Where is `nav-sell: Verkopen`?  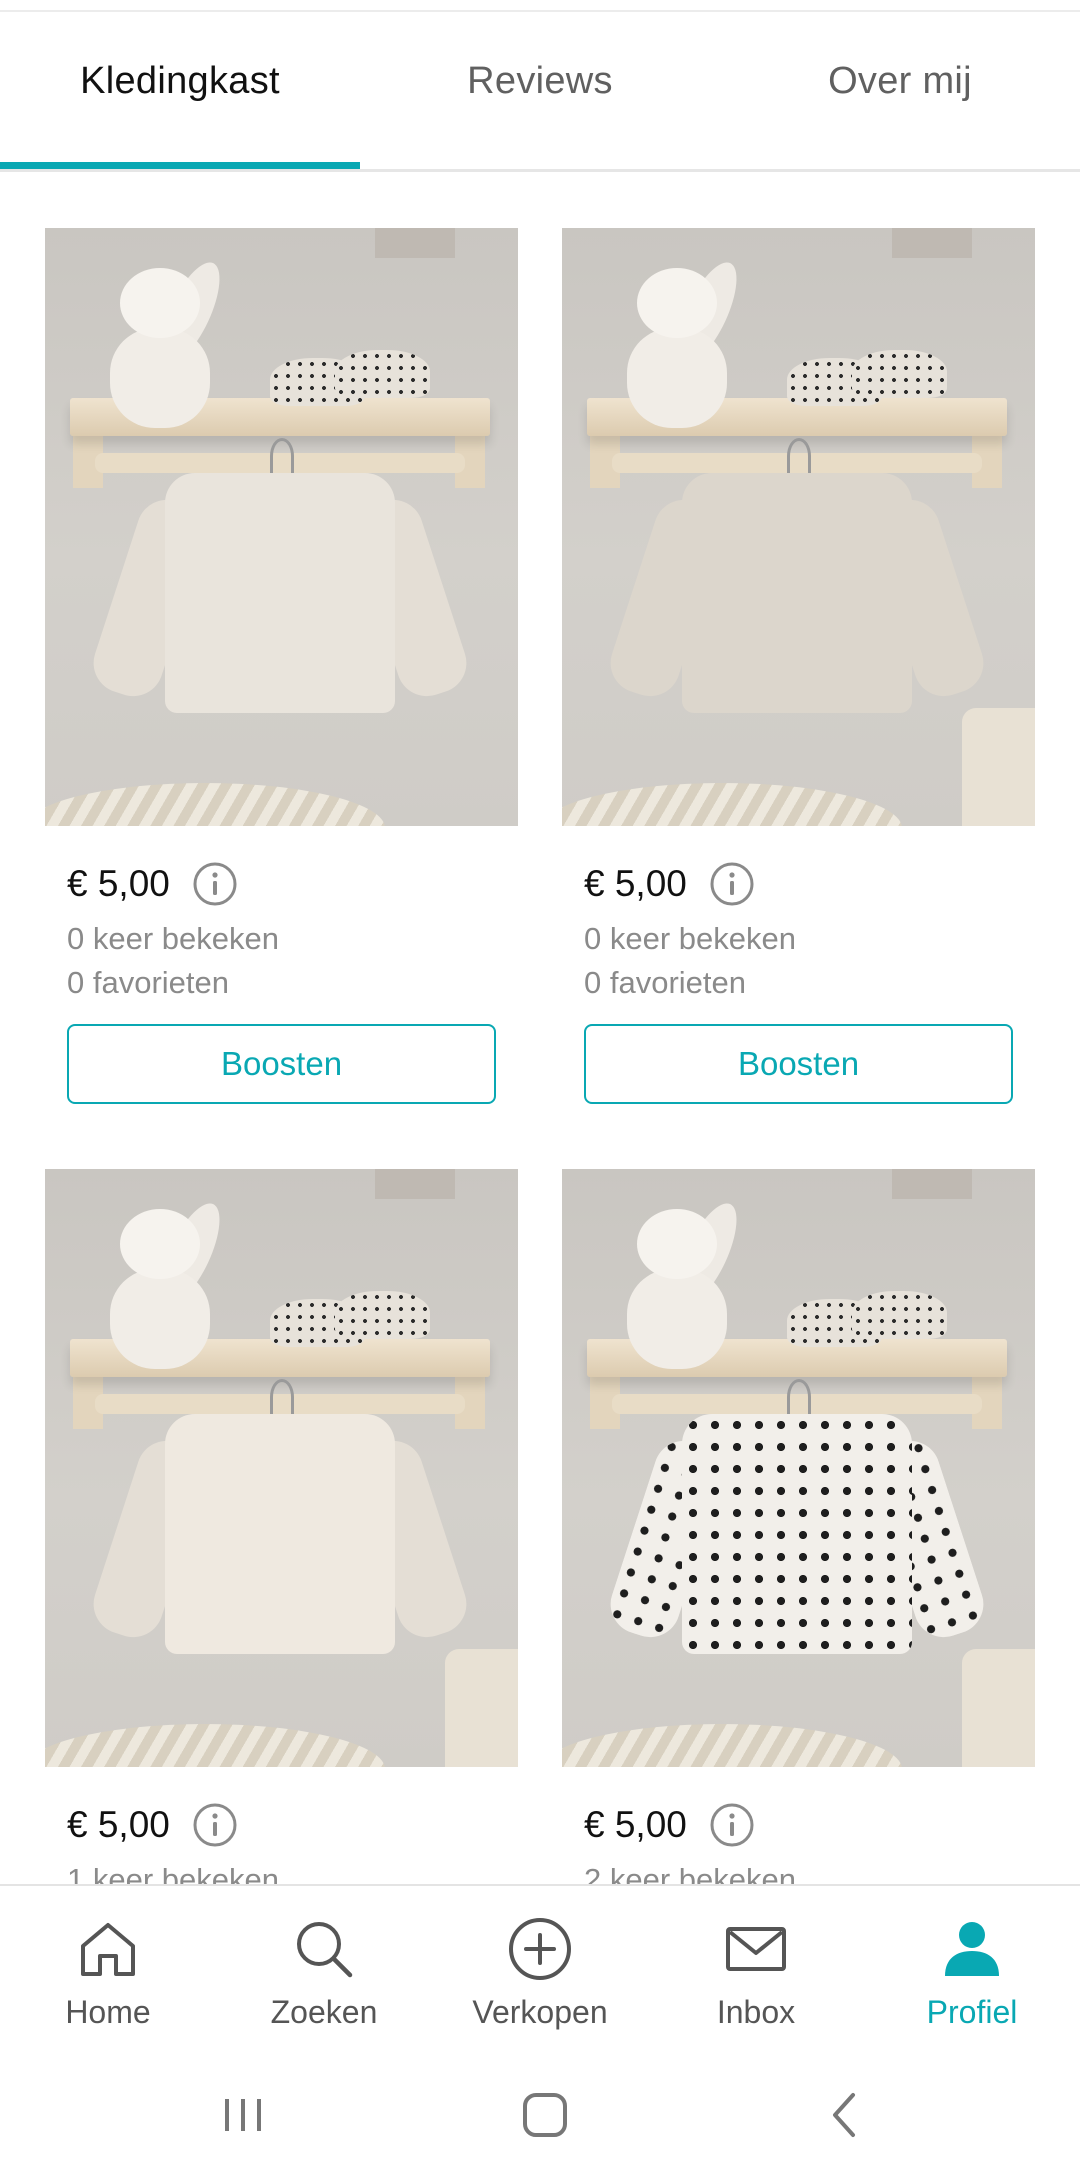
nav-sell: Verkopen is located at coordinates (540, 1967).